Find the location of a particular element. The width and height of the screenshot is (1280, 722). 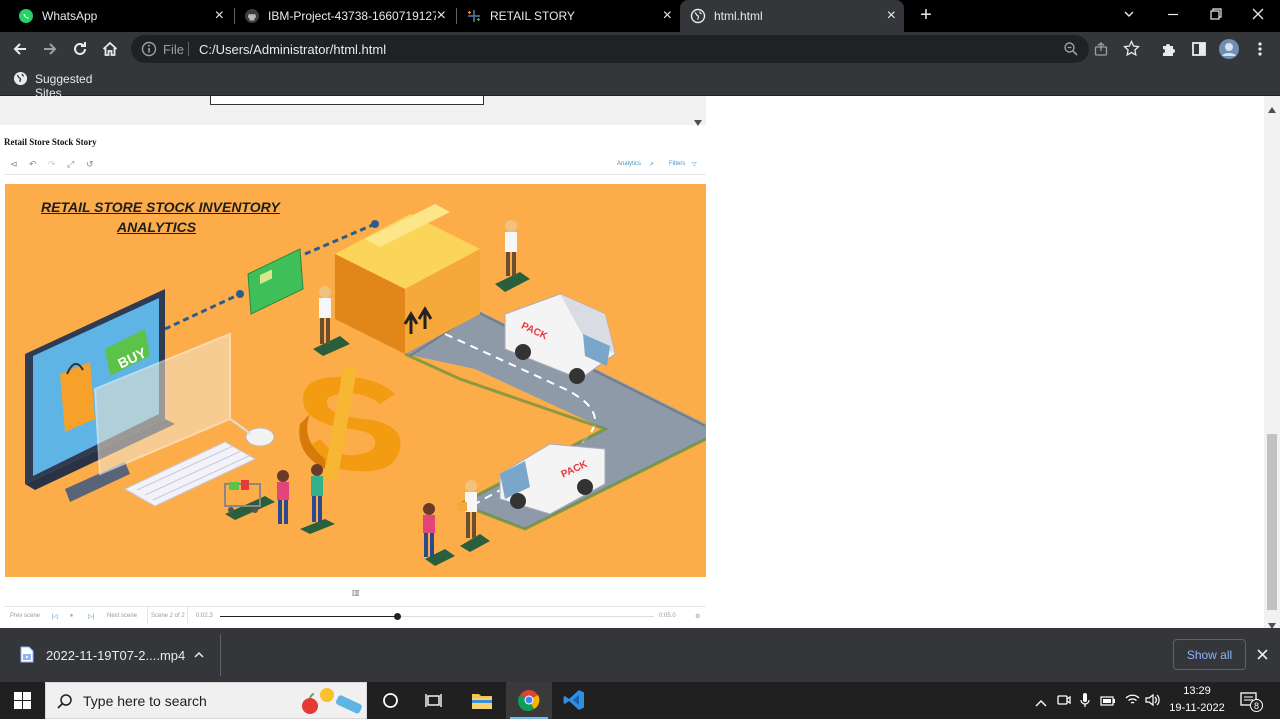

filters-button: Filters is located at coordinates (677, 164).